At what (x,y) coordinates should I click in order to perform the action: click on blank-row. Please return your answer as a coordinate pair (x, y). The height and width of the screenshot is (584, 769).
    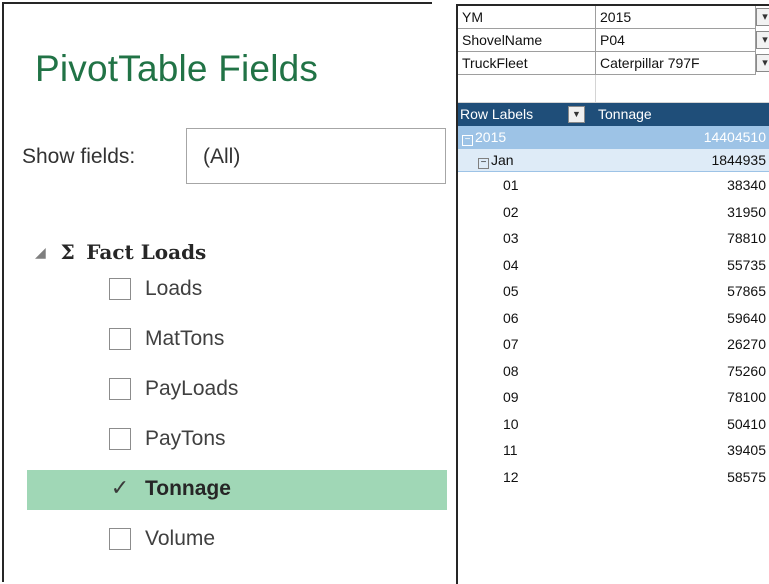
    Looking at the image, I should click on (613, 89).